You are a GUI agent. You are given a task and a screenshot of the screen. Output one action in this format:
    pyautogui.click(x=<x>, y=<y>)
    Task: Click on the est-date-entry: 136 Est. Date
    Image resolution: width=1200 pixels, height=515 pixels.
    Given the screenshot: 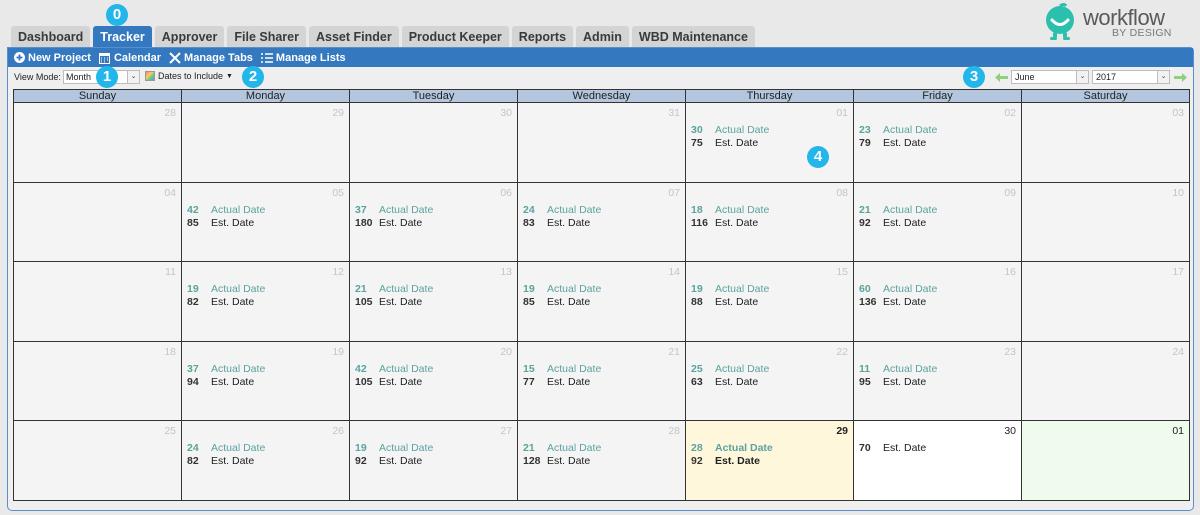 What is the action you would take?
    pyautogui.click(x=898, y=302)
    